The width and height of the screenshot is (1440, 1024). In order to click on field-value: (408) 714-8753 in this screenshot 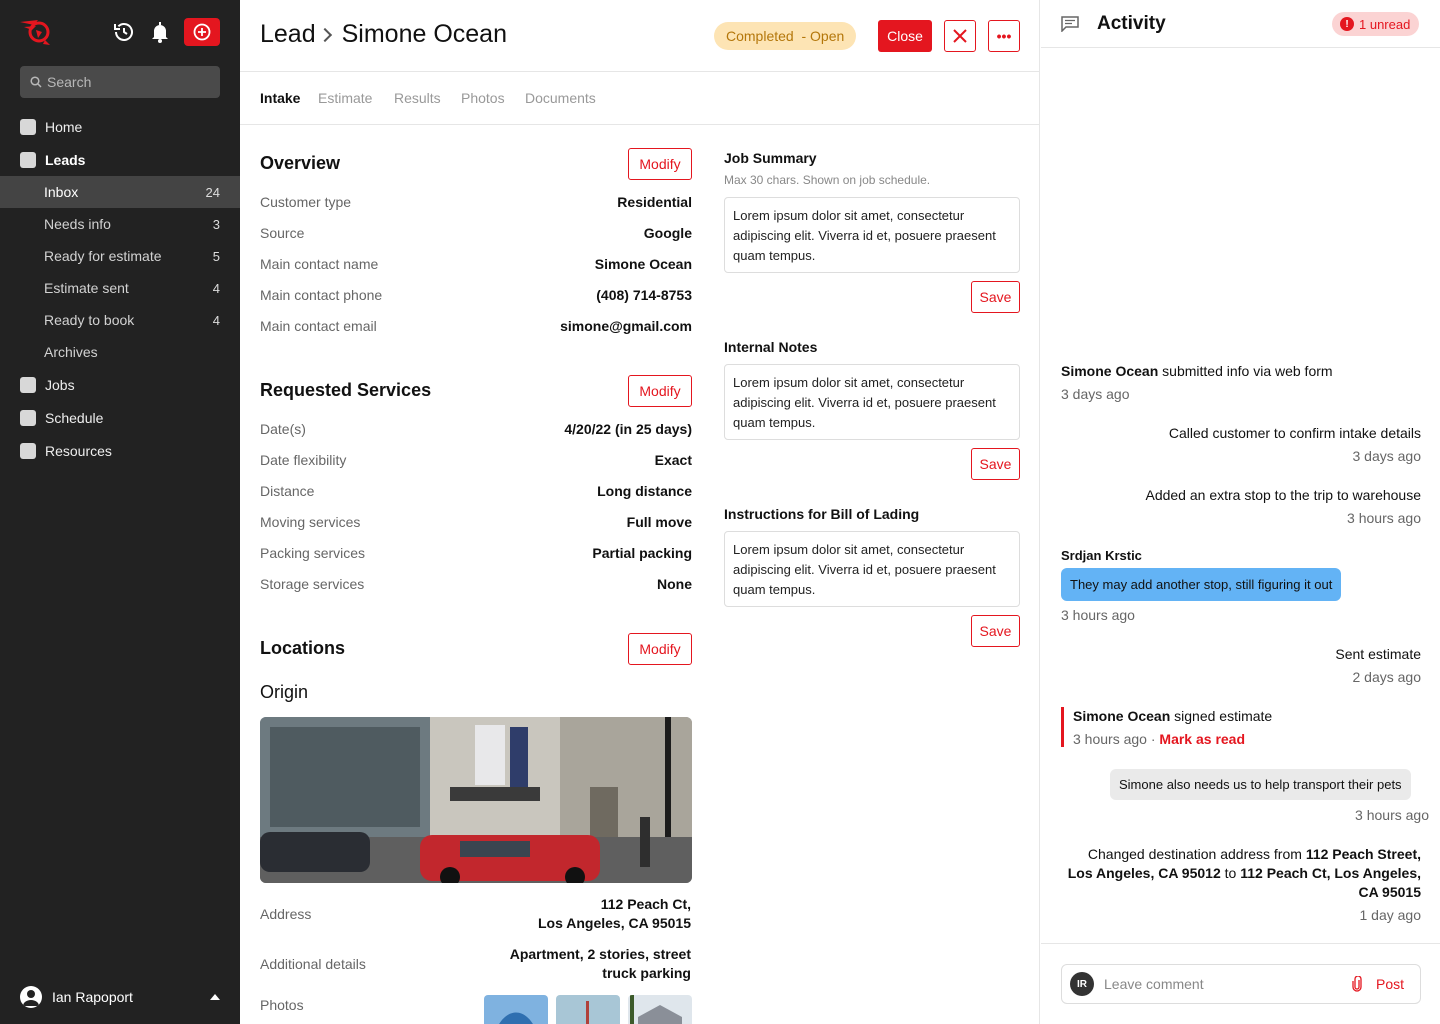, I will do `click(644, 295)`.